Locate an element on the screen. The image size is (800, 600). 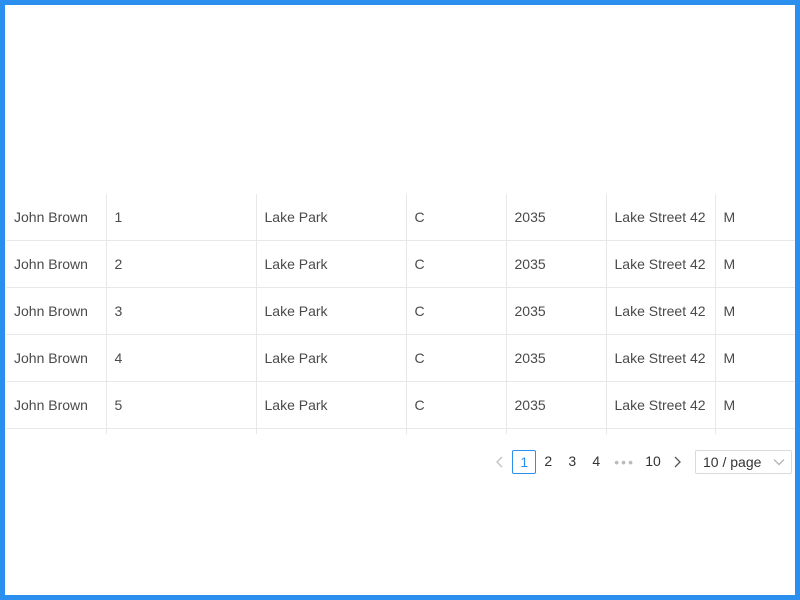
table-row: John Brown 2 Lake Park C 2035 Lake Street 42 M is located at coordinates (400, 264).